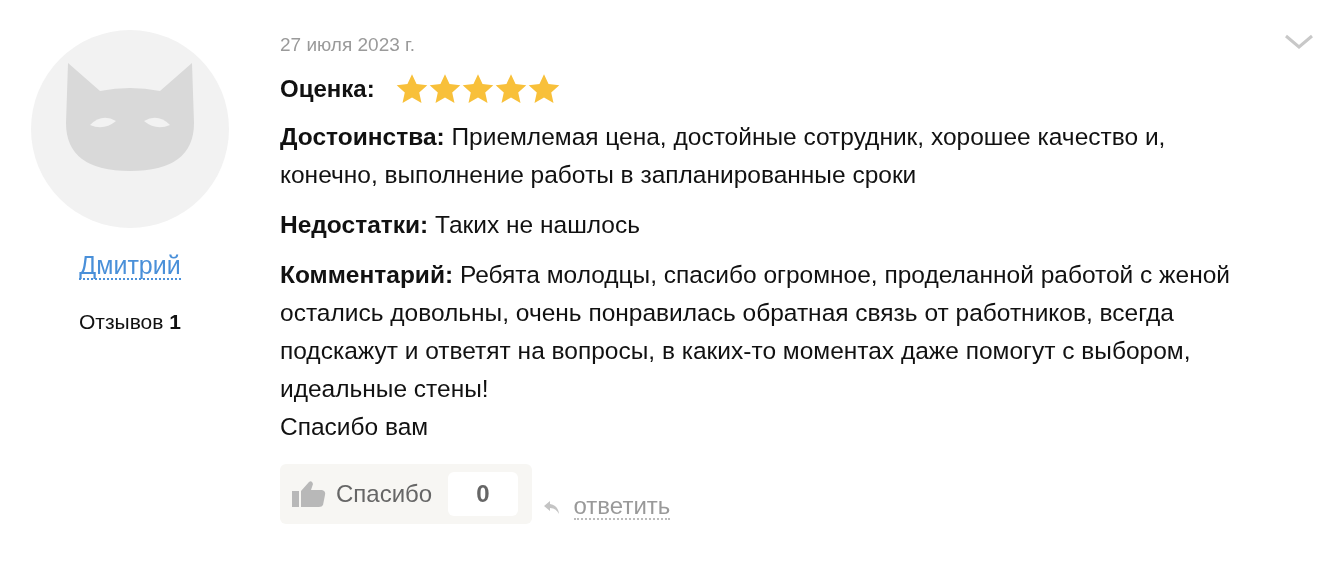 This screenshot has height=586, width=1332. I want to click on thanks-button: Спасибо 0, so click(406, 494).